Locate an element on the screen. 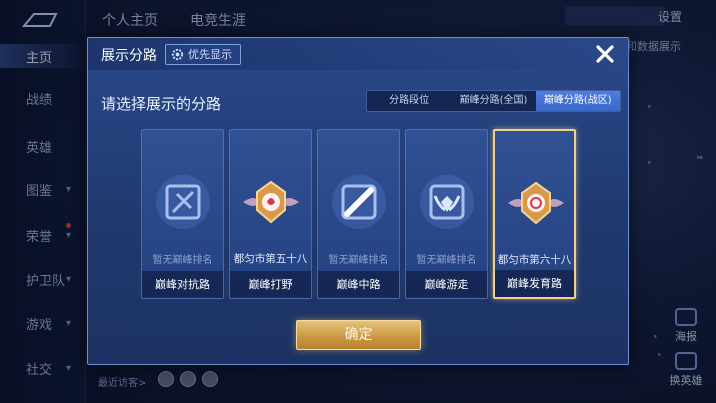  modal-title: 展示分路 is located at coordinates (129, 56).